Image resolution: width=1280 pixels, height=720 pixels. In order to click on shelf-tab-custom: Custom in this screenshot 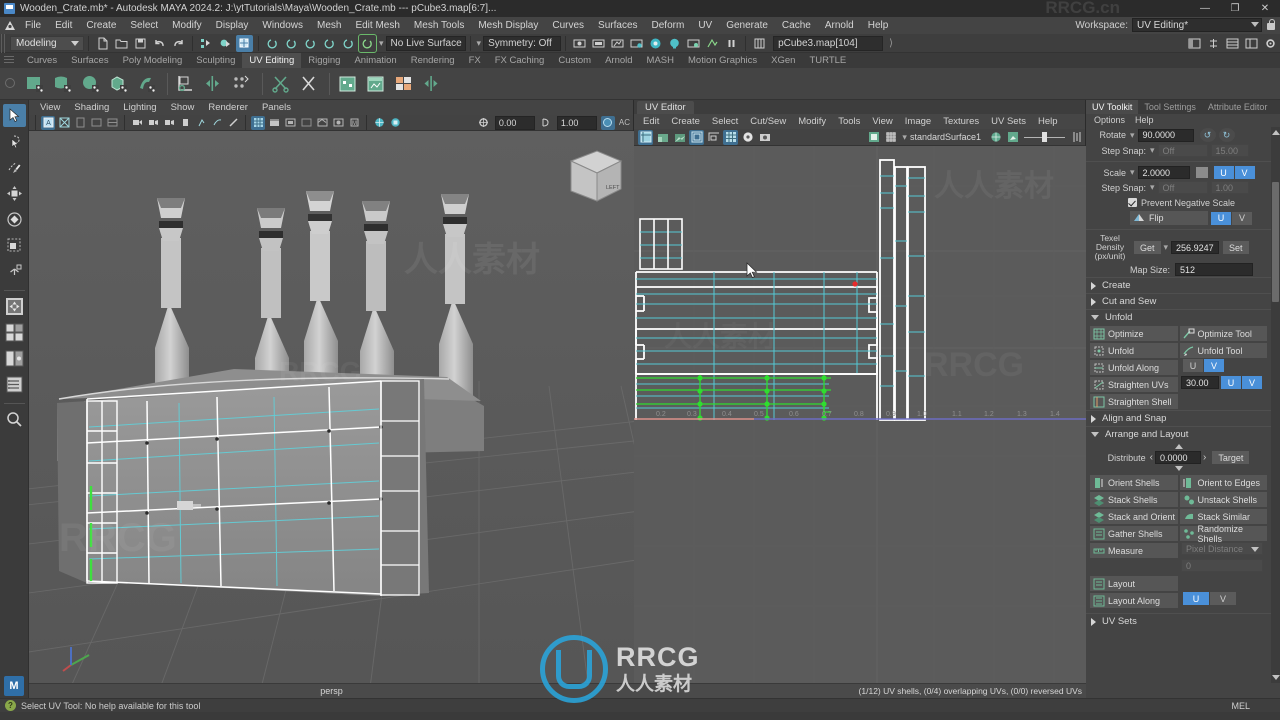, I will do `click(574, 60)`.